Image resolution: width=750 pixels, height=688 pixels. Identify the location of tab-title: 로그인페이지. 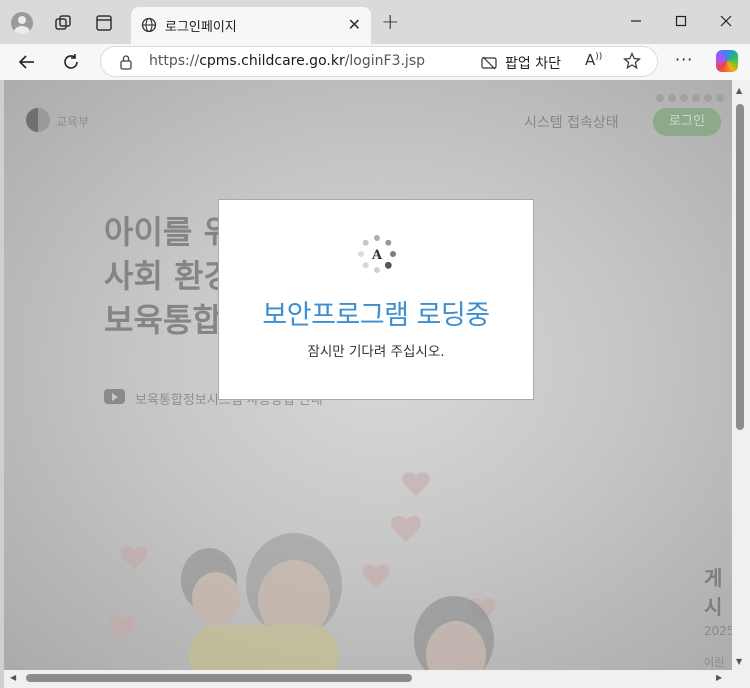
(201, 27).